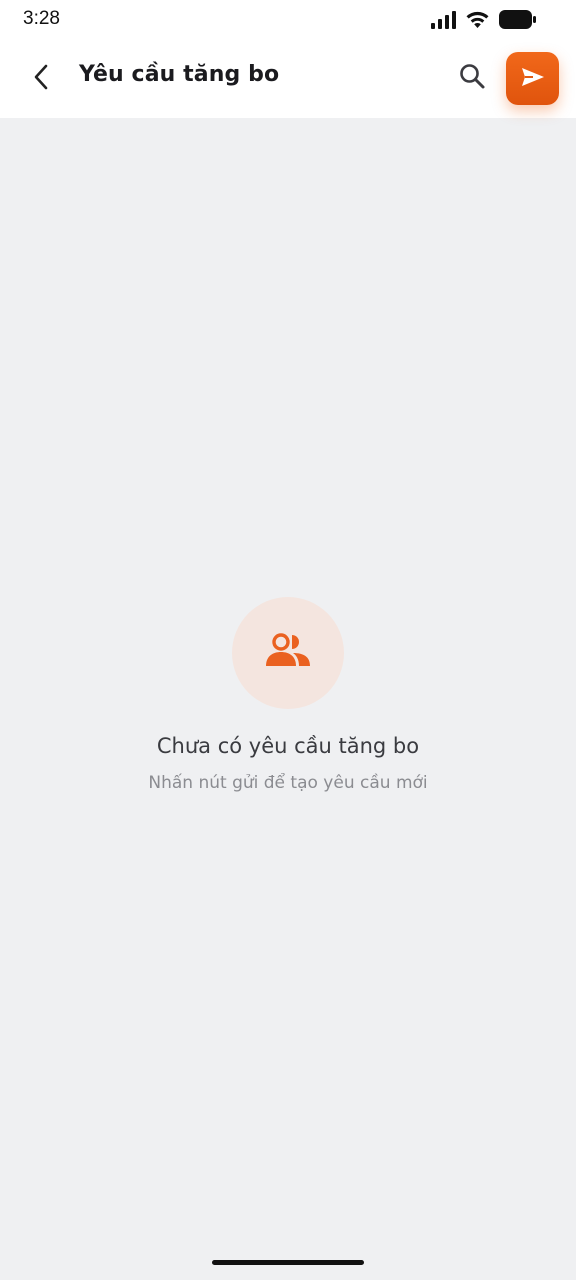  I want to click on wifi-icon, so click(477, 21).